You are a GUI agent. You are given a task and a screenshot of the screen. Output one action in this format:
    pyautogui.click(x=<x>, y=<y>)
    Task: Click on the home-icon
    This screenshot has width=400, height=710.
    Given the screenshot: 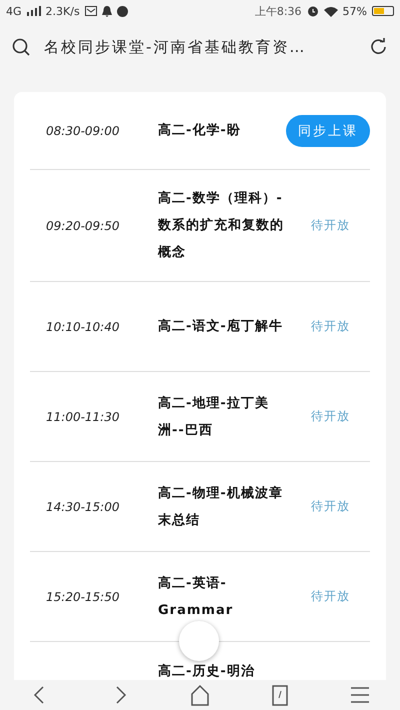 What is the action you would take?
    pyautogui.click(x=200, y=695)
    